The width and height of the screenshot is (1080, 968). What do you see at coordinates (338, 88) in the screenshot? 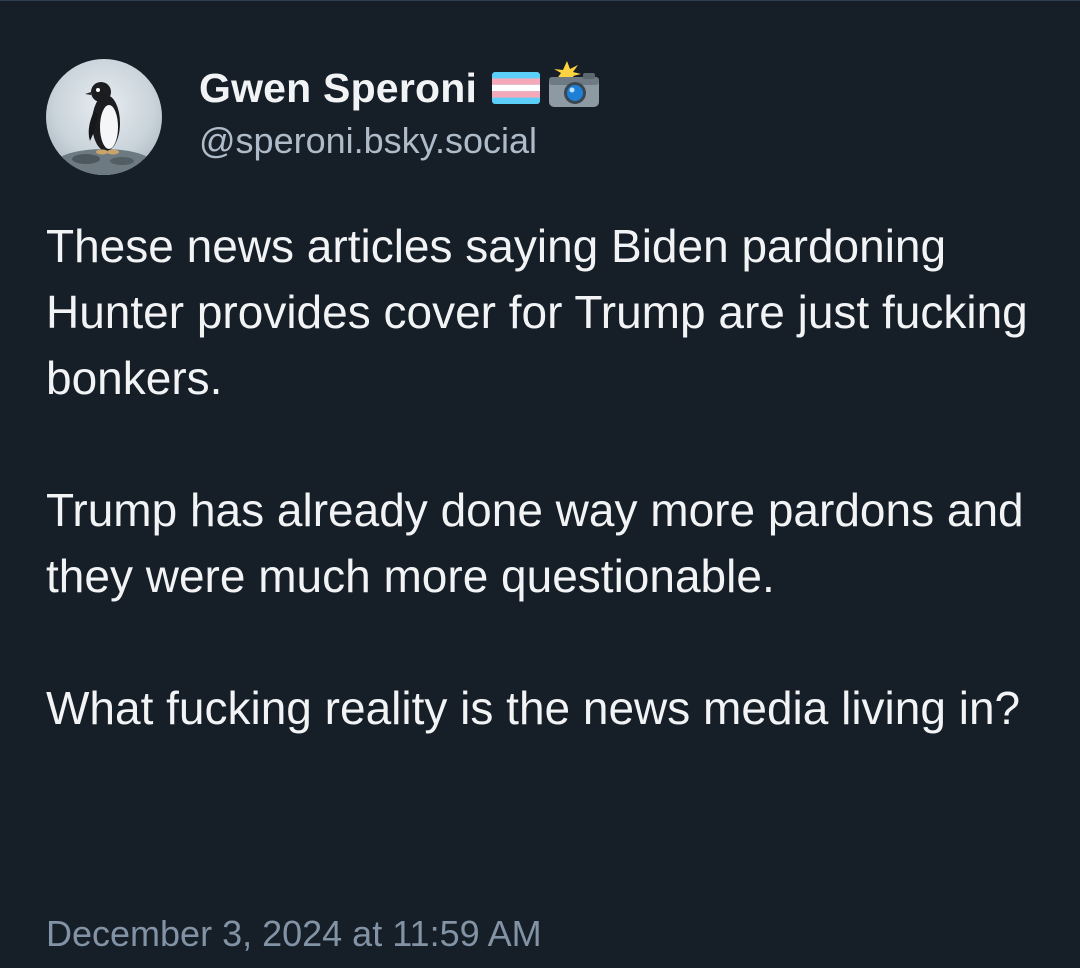
I see `display-name: Gwen Speroni` at bounding box center [338, 88].